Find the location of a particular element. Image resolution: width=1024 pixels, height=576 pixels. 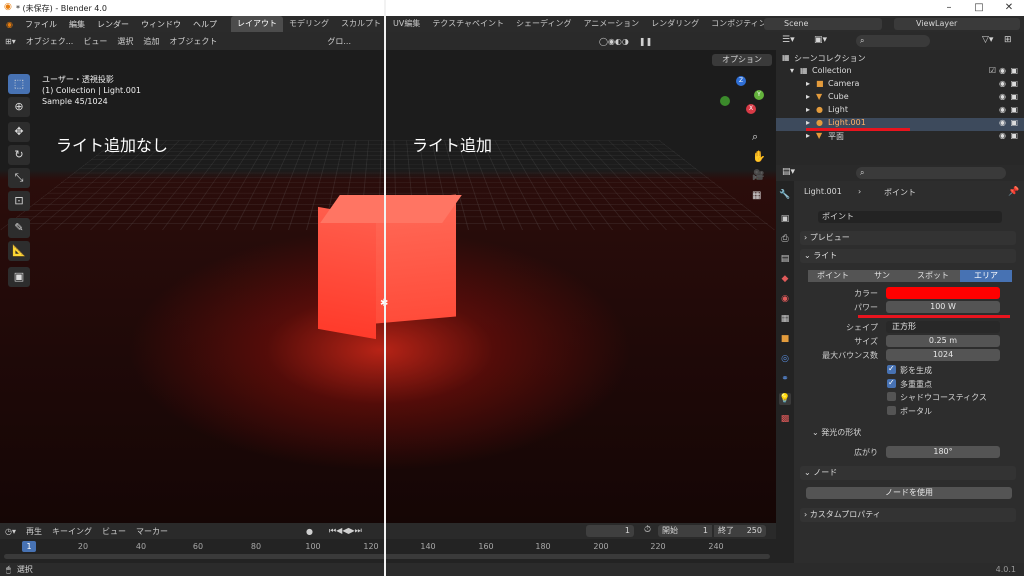

tab-animation: アニメーション is located at coordinates (611, 24).